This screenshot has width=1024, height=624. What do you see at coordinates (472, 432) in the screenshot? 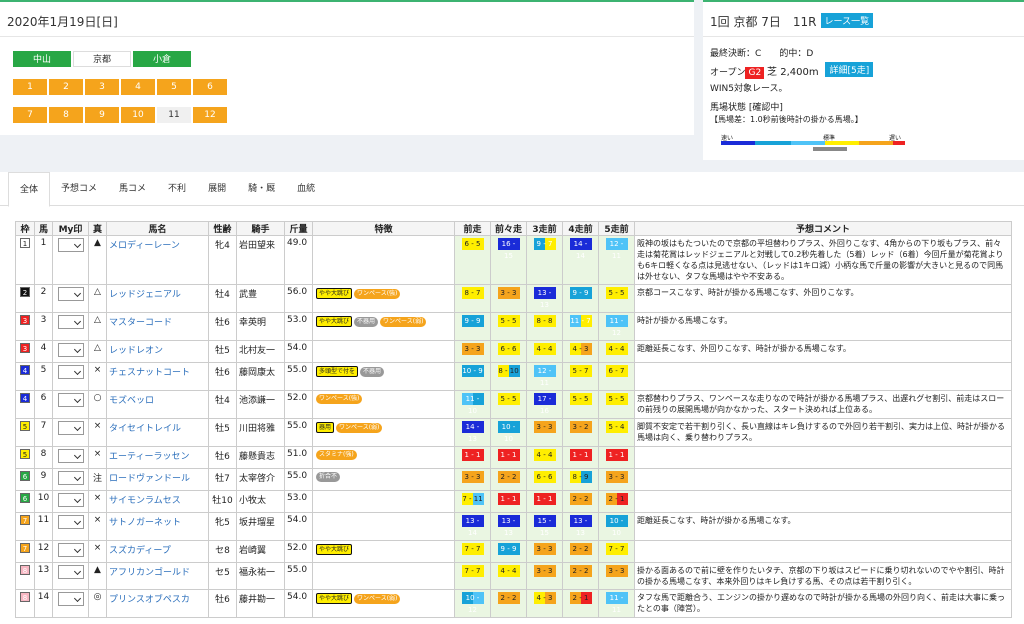
I see `position-badge: 14 - 13` at bounding box center [472, 432].